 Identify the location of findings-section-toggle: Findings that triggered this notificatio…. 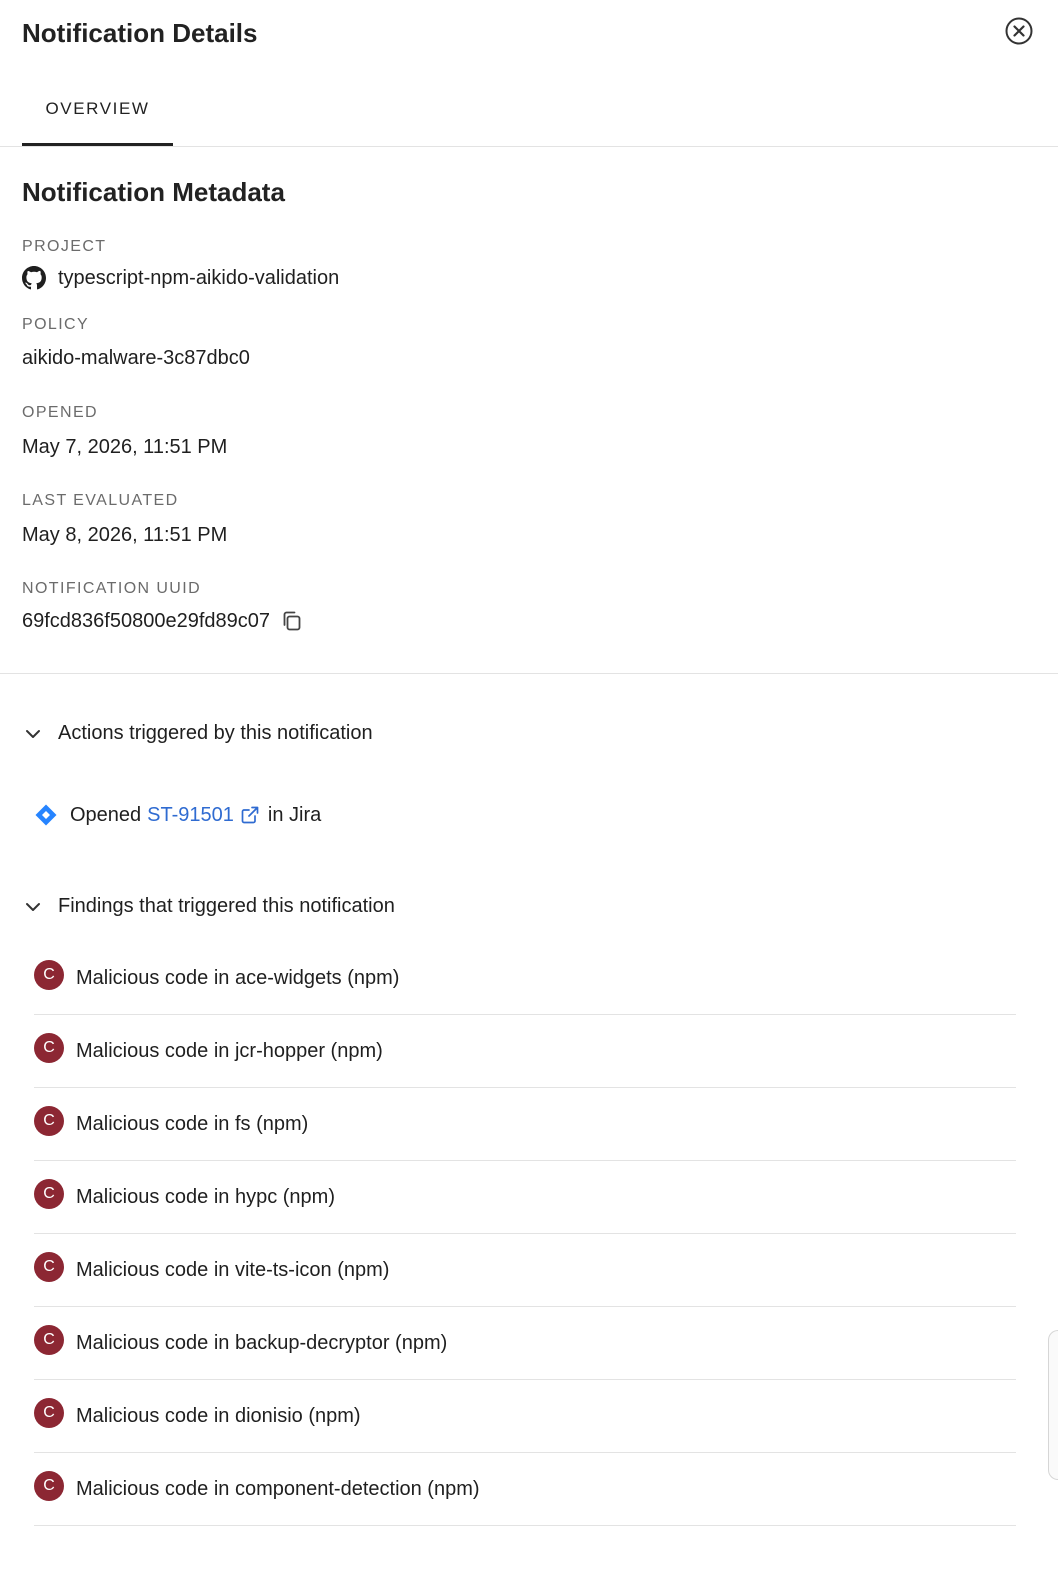
(208, 906).